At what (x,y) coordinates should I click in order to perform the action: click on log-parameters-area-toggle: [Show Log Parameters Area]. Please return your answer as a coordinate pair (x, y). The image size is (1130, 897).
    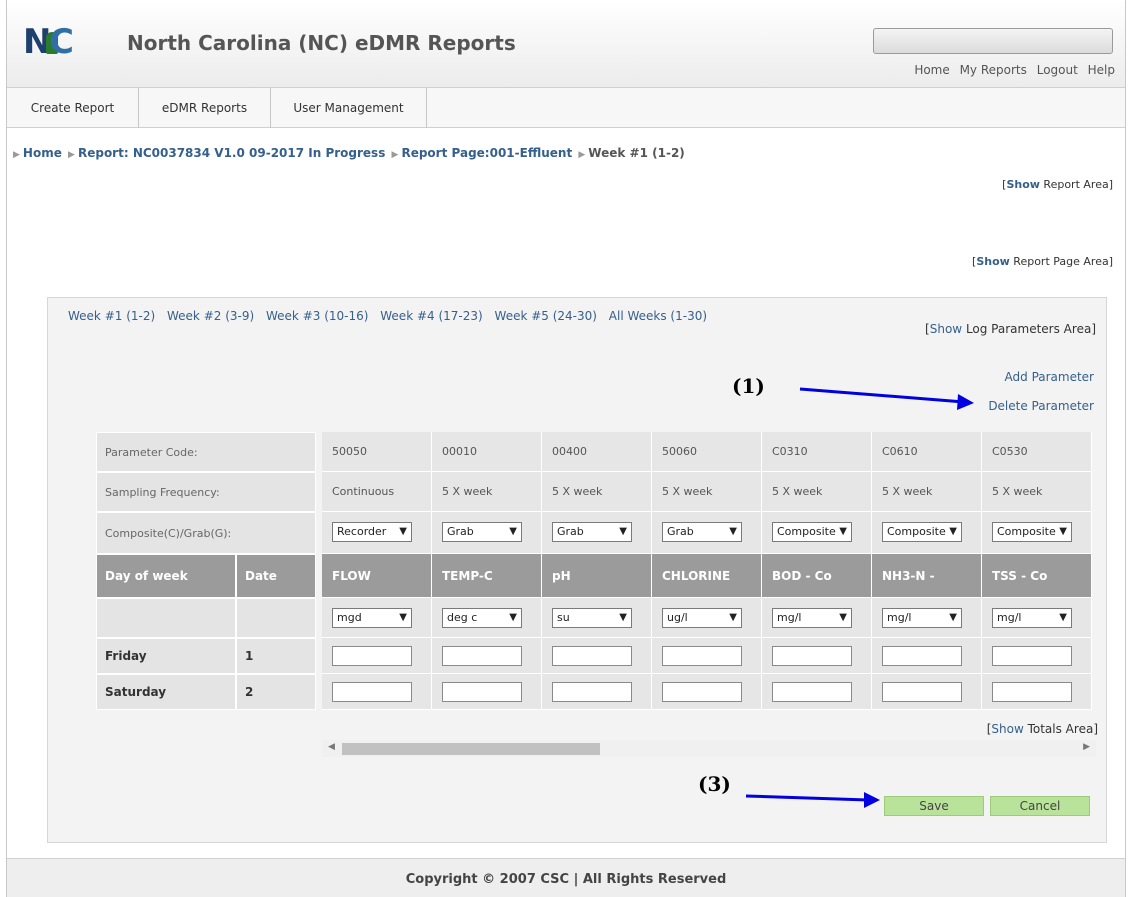
    Looking at the image, I should click on (1010, 329).